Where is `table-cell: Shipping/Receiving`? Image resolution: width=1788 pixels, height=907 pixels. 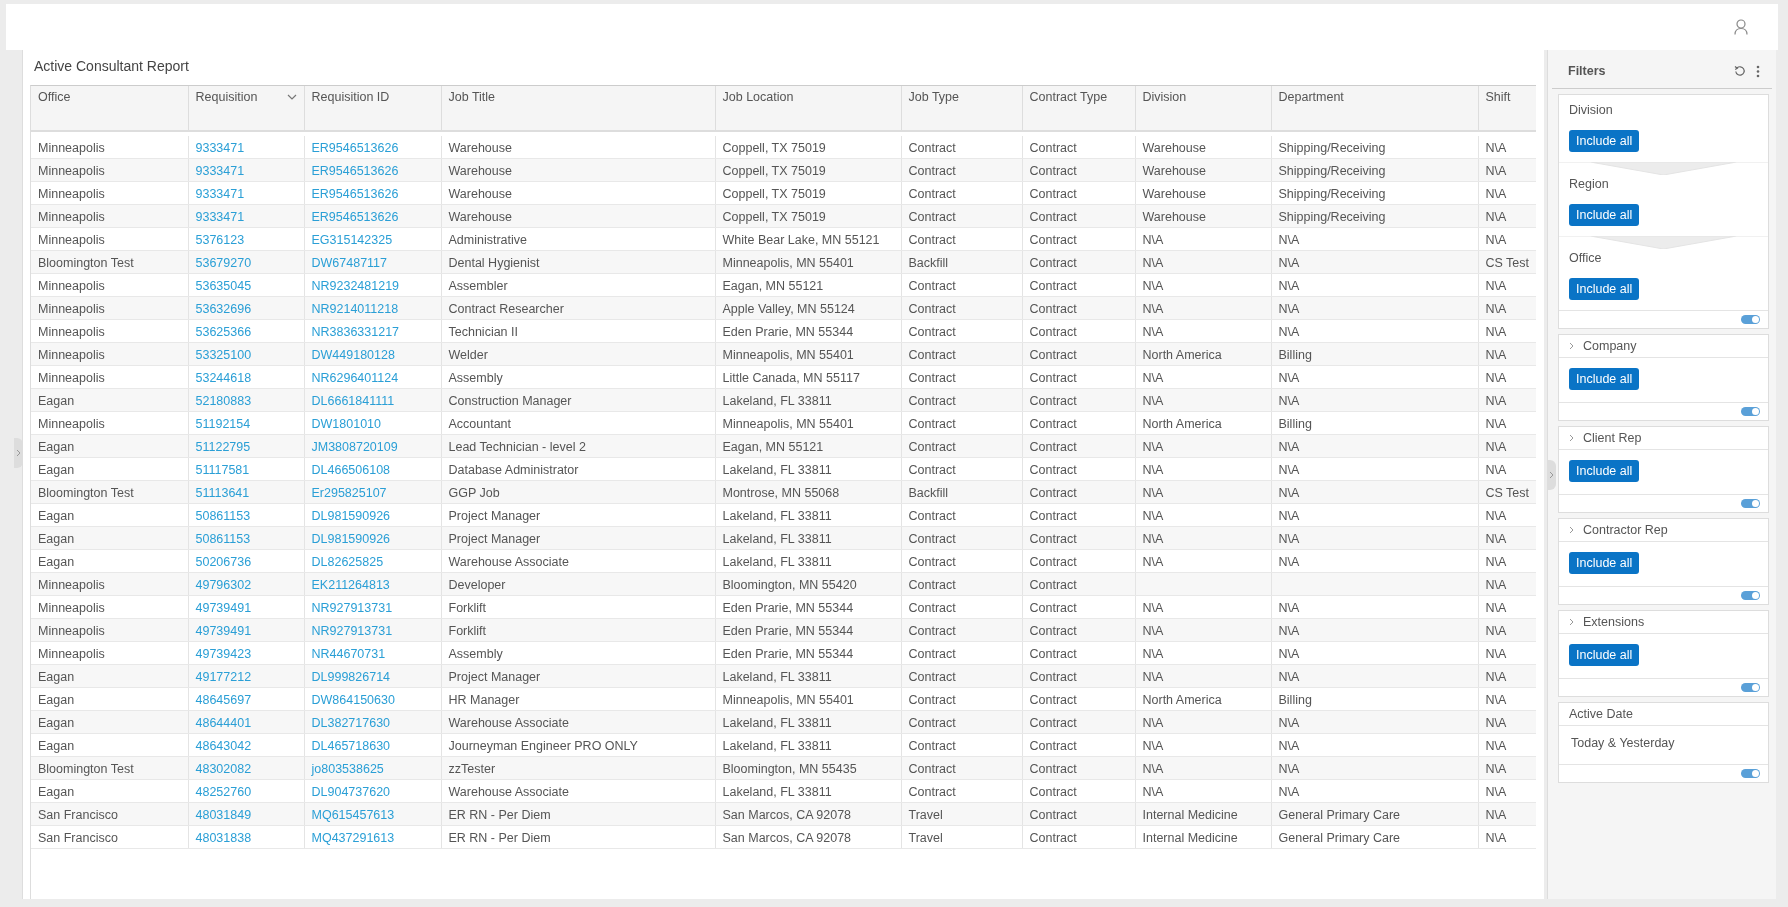 table-cell: Shipping/Receiving is located at coordinates (1332, 147).